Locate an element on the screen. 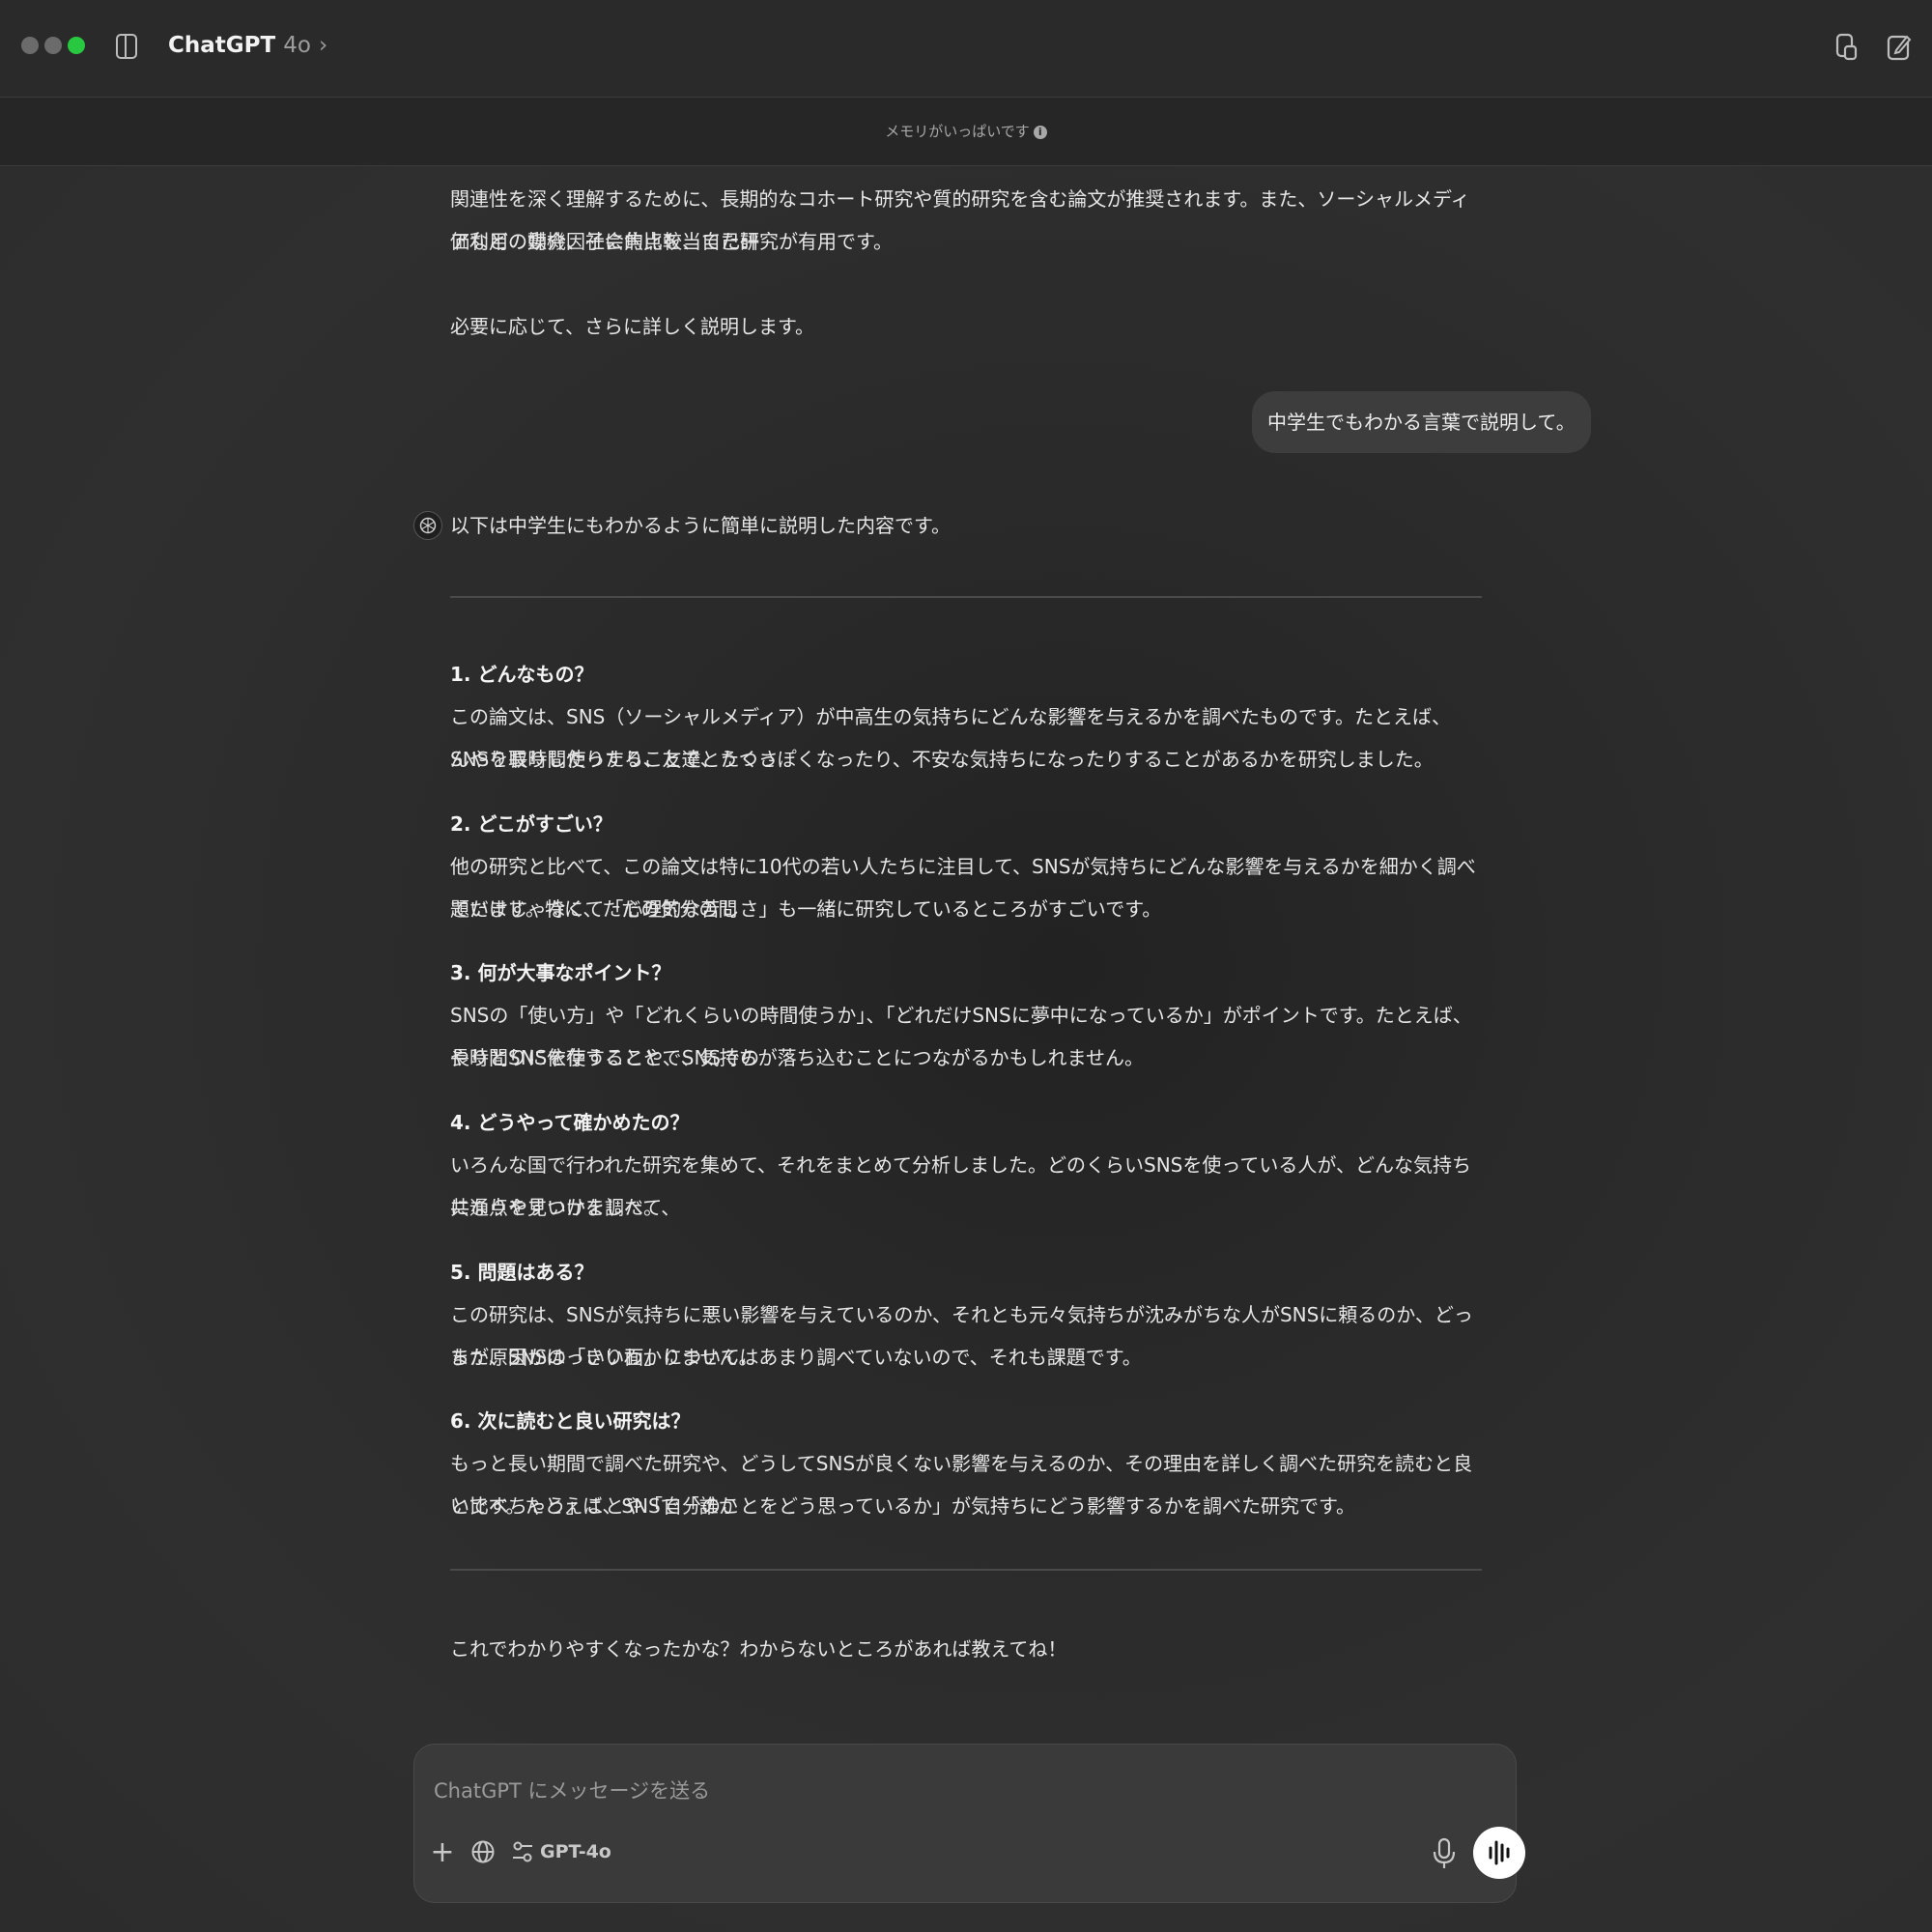 This screenshot has width=1932, height=1932. model-chip-button: GPT-4o is located at coordinates (561, 1851).